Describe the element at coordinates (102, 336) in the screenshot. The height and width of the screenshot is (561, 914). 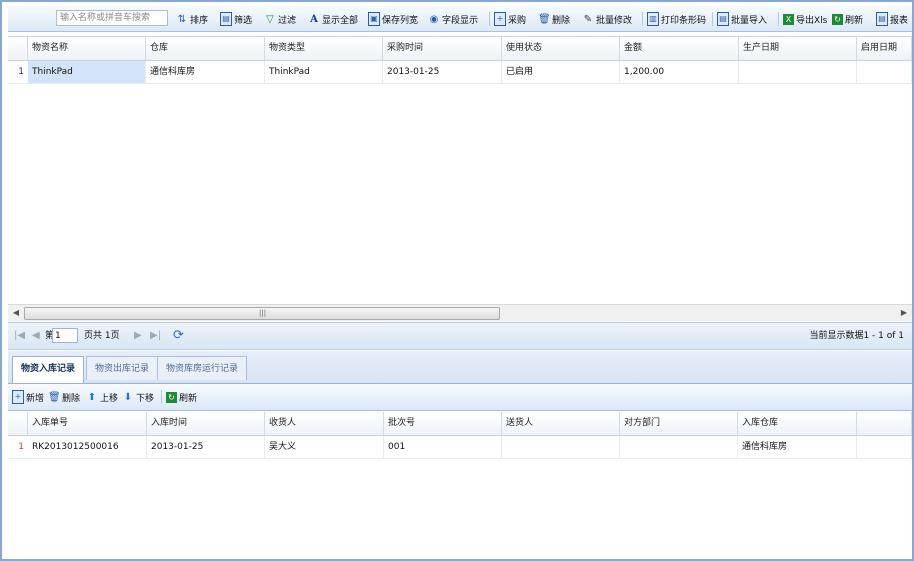
I see `page-total: 页共 1页` at that location.